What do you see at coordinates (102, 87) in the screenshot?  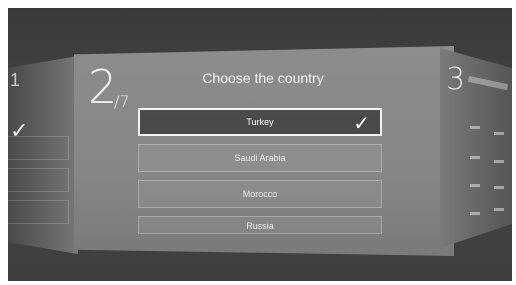 I see `step-current: 2` at bounding box center [102, 87].